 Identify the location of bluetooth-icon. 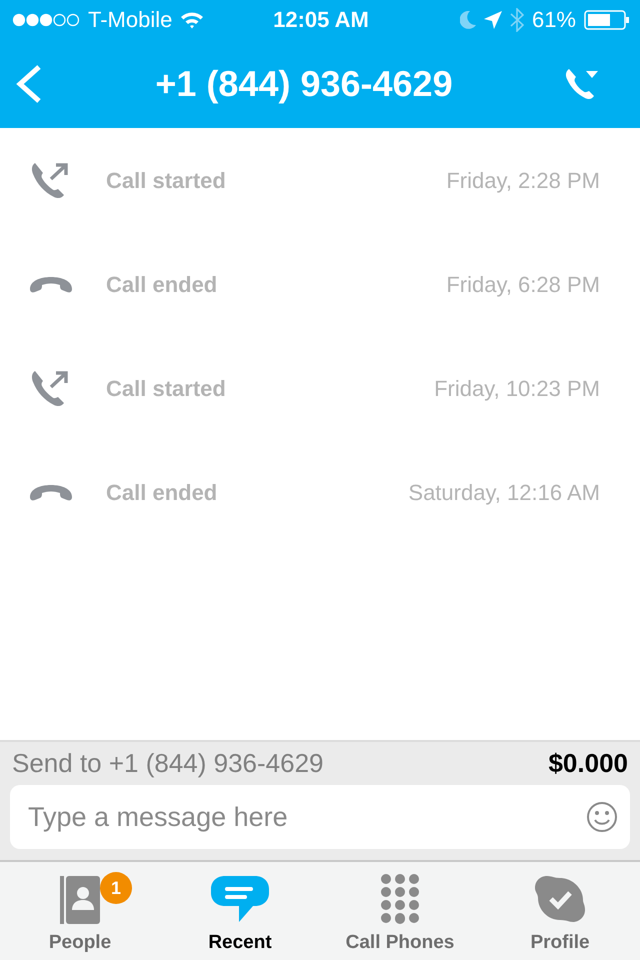
(517, 20).